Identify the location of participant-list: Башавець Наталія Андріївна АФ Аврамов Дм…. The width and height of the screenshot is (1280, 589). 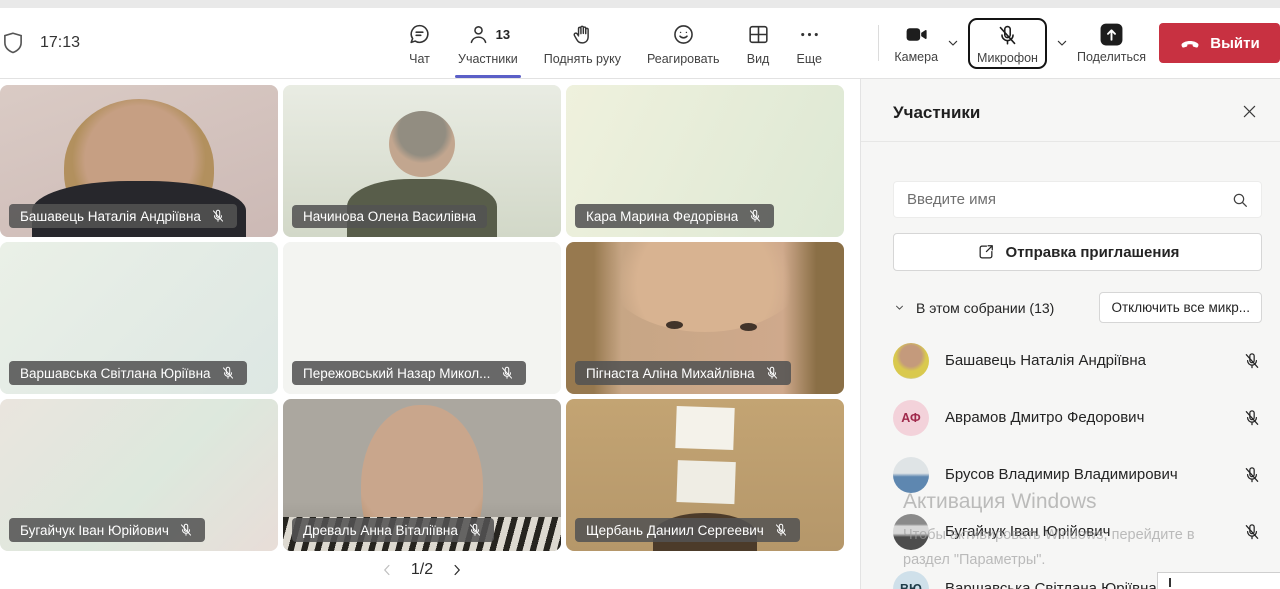
(1077, 460).